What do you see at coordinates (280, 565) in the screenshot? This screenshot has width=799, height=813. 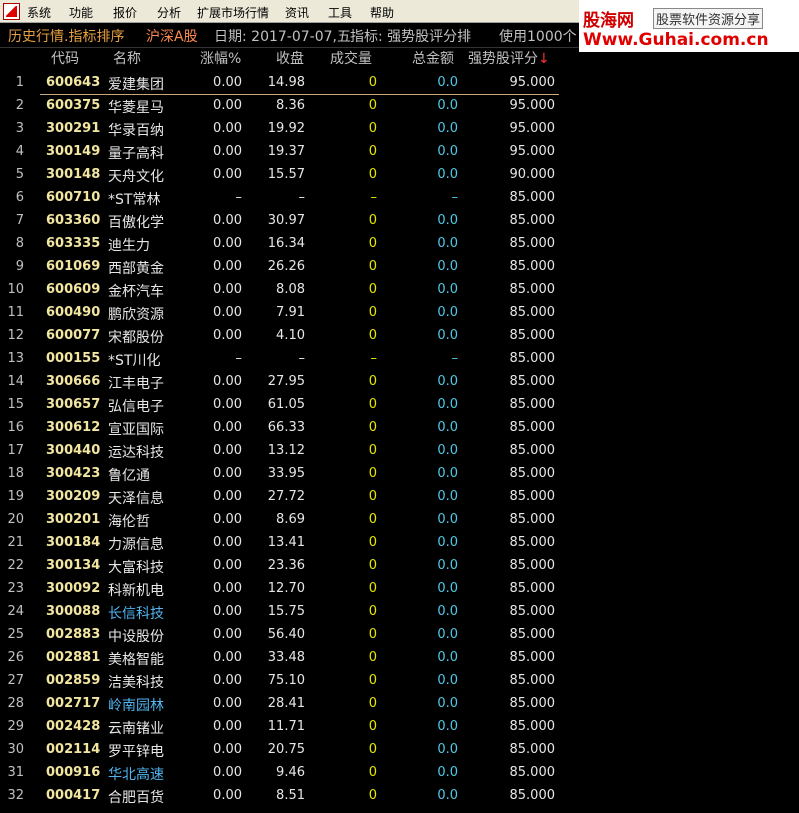 I see `table-row: 22 300134 大富科技 0.00 23.36 0 0.0 85.000` at bounding box center [280, 565].